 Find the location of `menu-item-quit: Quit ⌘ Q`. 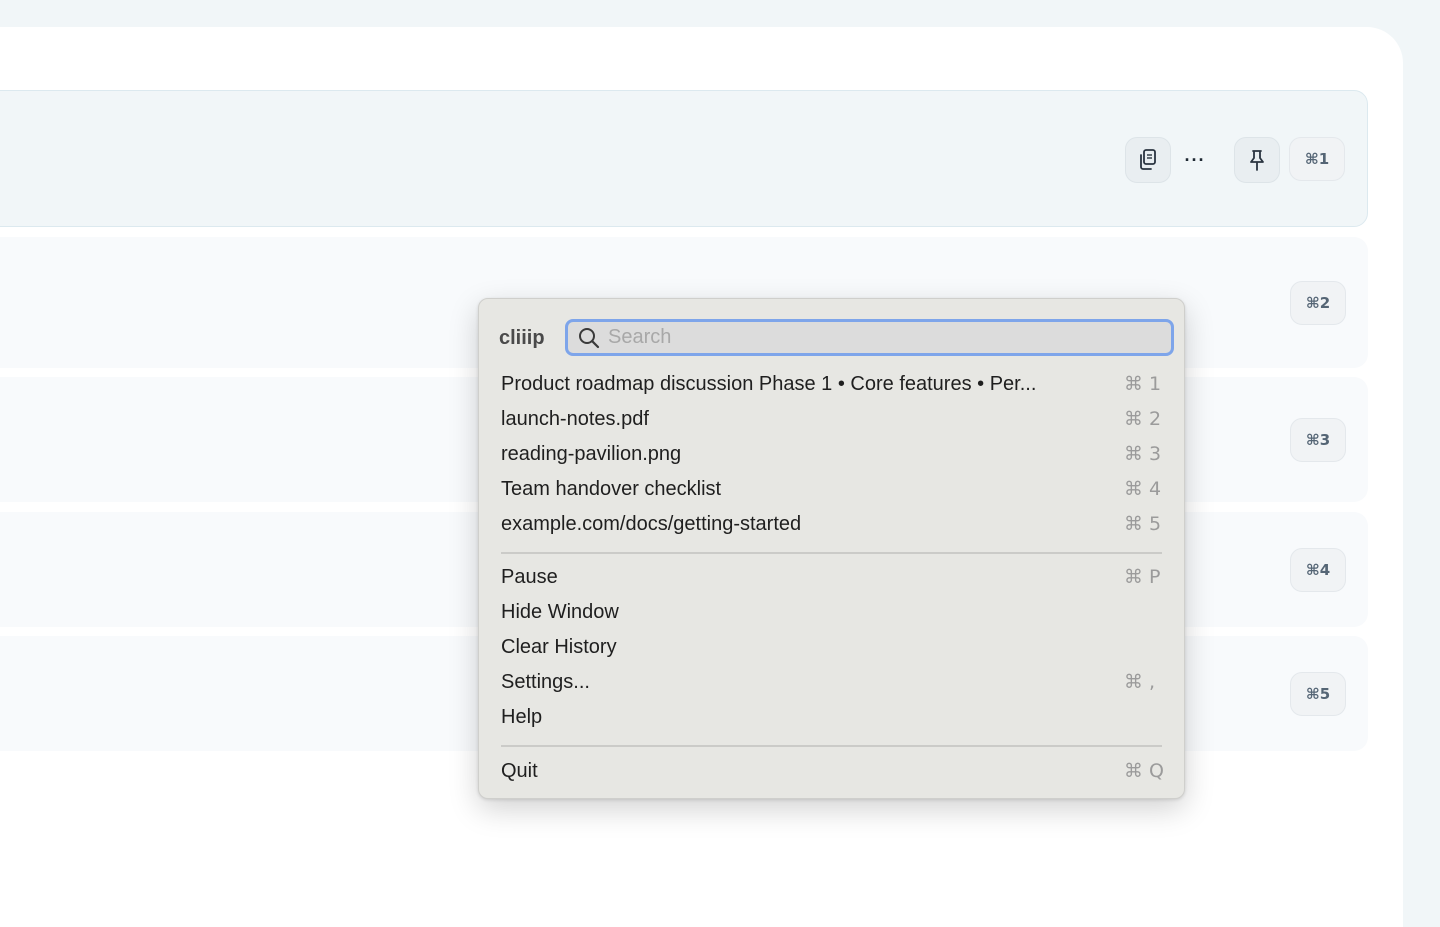

menu-item-quit: Quit ⌘ Q is located at coordinates (832, 772).